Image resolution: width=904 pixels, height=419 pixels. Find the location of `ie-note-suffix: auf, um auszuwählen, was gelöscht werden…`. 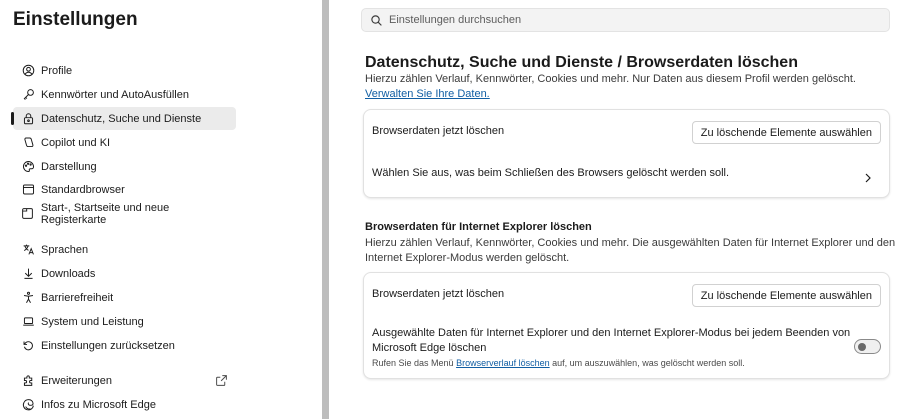

ie-note-suffix: auf, um auszuwählen, was gelöscht werden… is located at coordinates (648, 363).